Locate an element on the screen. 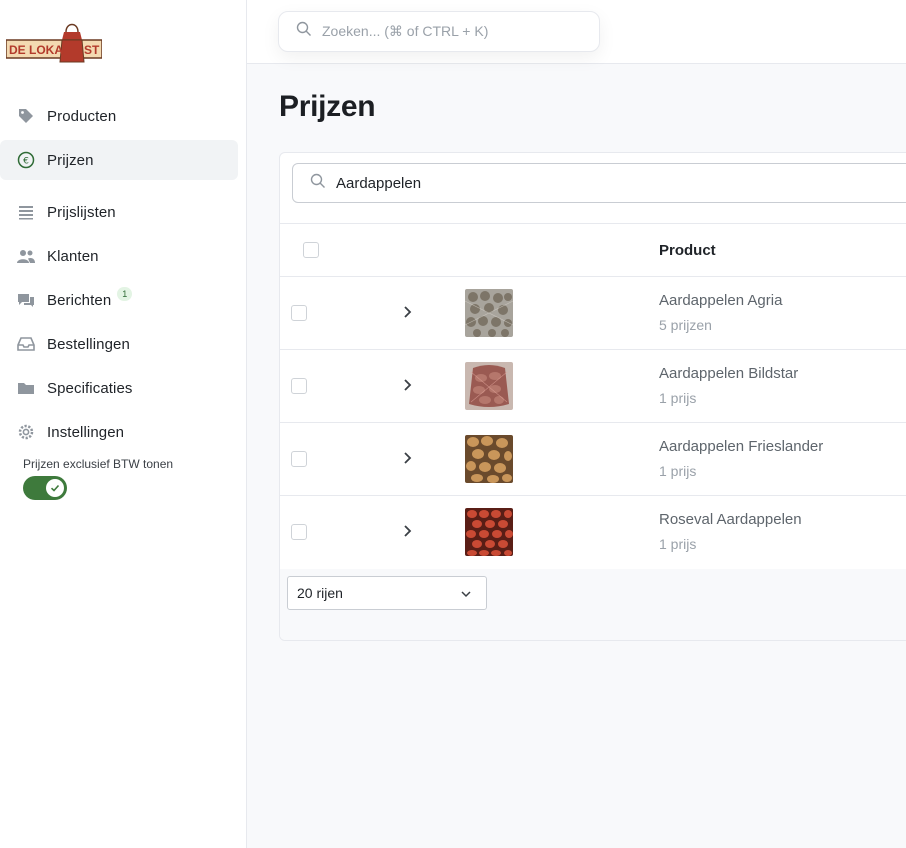 The width and height of the screenshot is (906, 848). check-icon is located at coordinates (55, 488).